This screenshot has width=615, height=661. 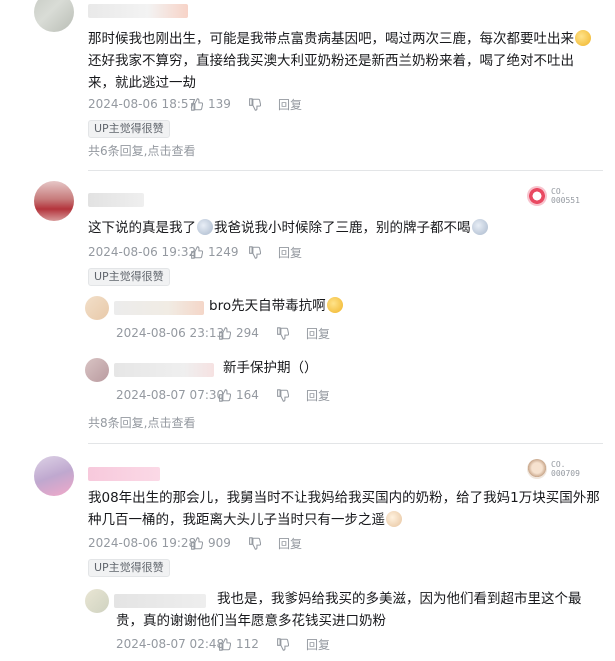 I want to click on timestamp: 2024-08-06 19:28, so click(x=142, y=543).